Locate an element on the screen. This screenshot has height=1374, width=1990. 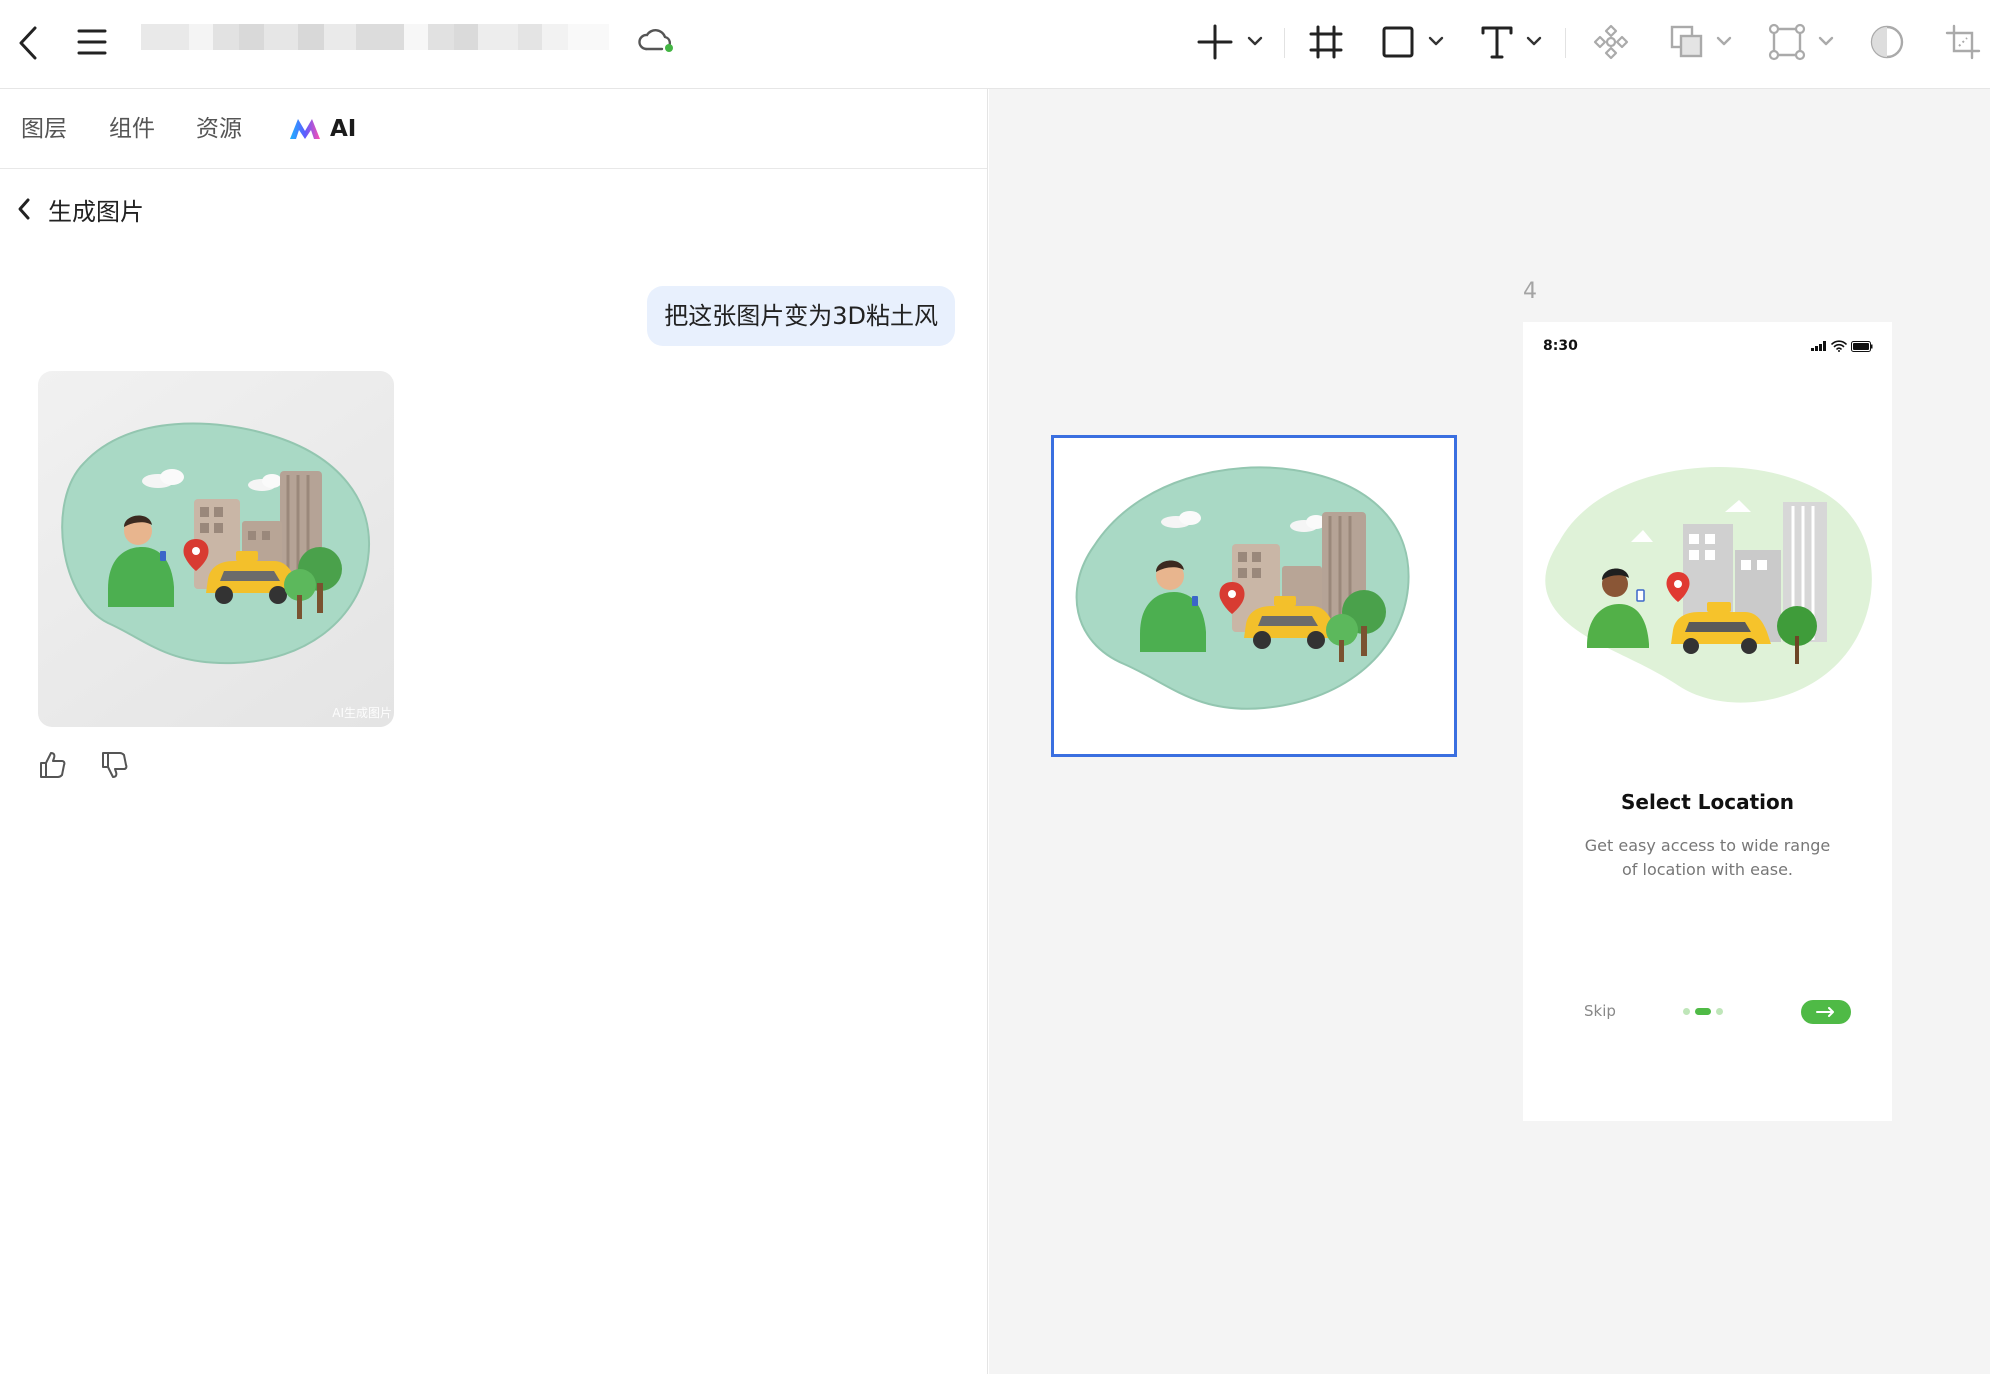
skip-button: Skip is located at coordinates (1600, 1011).